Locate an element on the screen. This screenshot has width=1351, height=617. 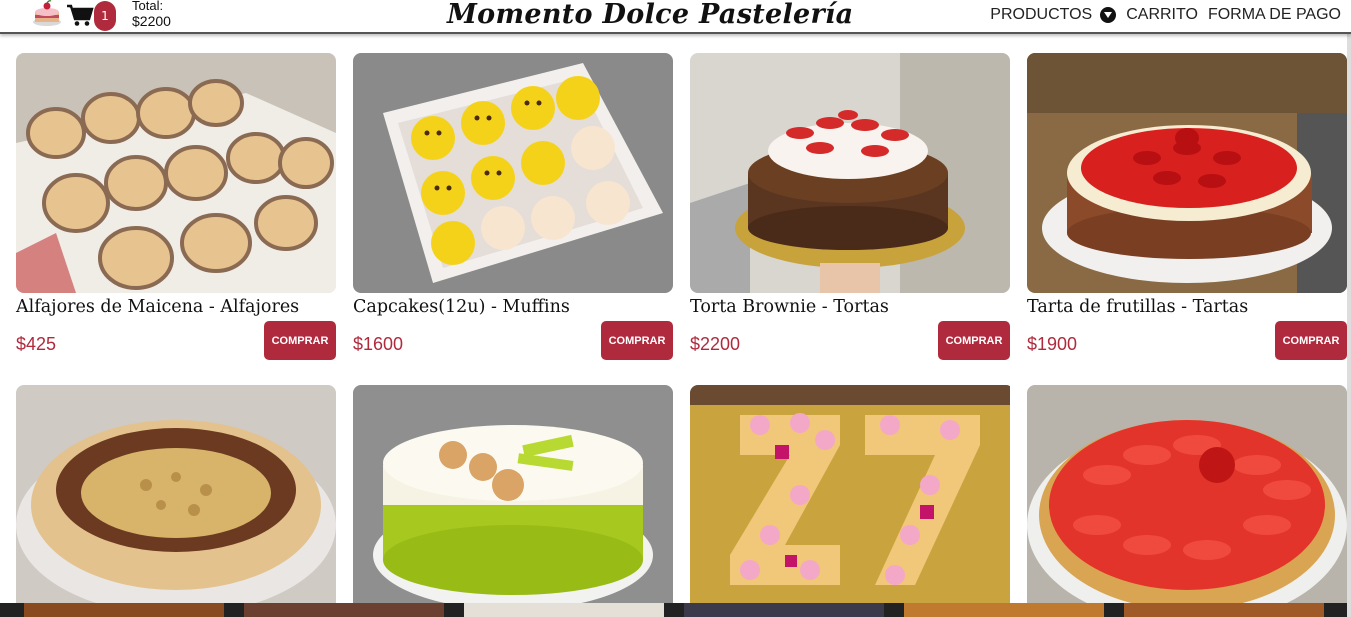
page-scrollbar is located at coordinates (1349, 308).